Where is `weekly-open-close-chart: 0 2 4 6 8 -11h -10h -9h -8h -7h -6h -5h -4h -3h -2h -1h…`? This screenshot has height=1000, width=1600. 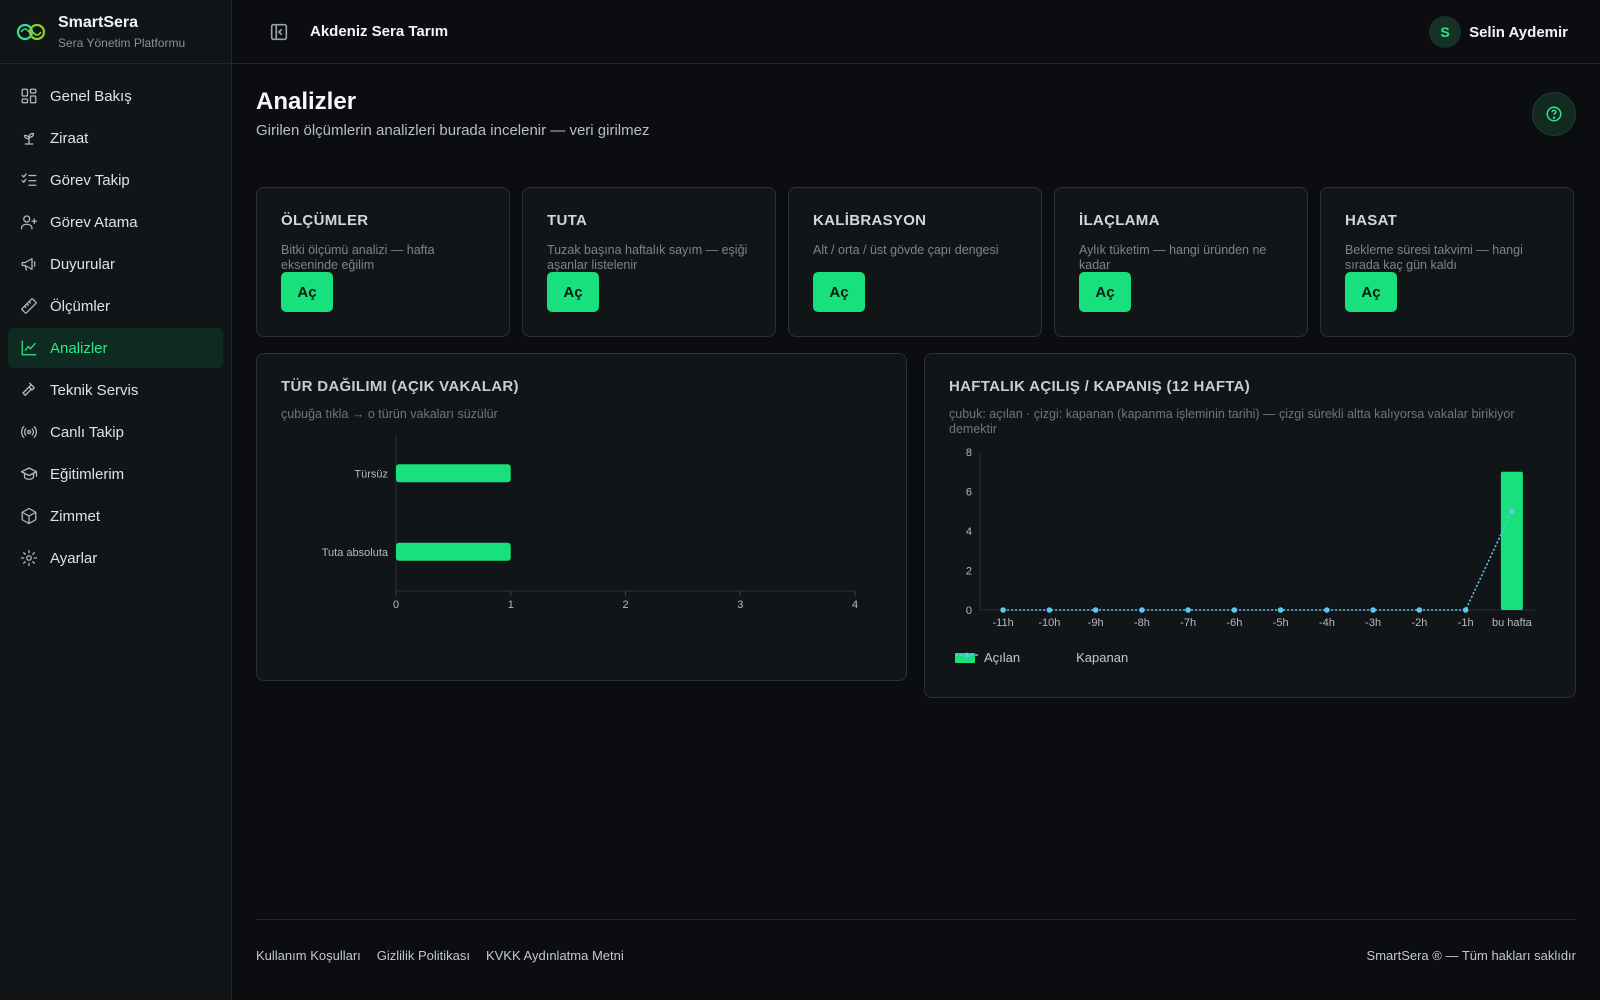 weekly-open-close-chart: 0 2 4 6 8 -11h -10h -9h -8h -7h -6h -5h -4h -3h -2h -1h… is located at coordinates (1250, 538).